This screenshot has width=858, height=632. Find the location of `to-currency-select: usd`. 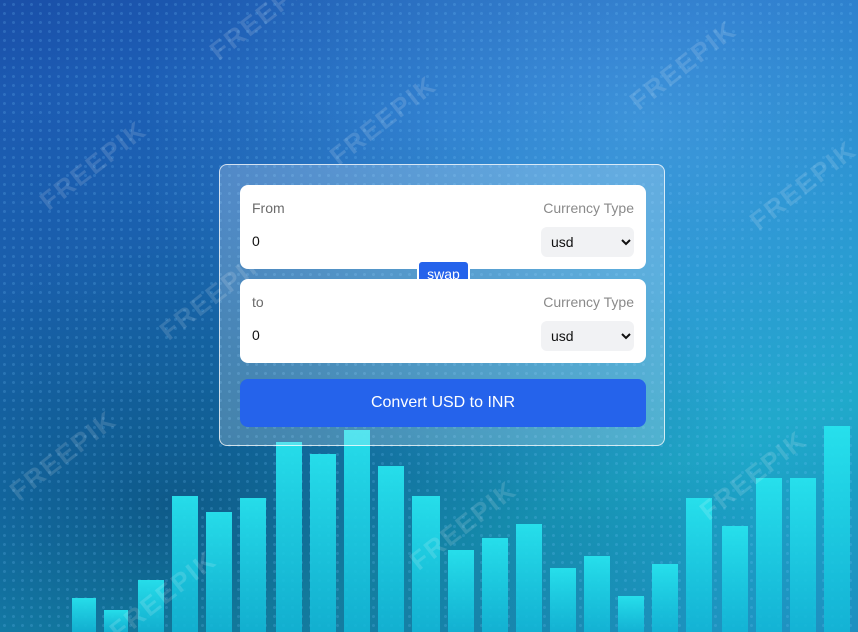

to-currency-select: usd is located at coordinates (587, 336).